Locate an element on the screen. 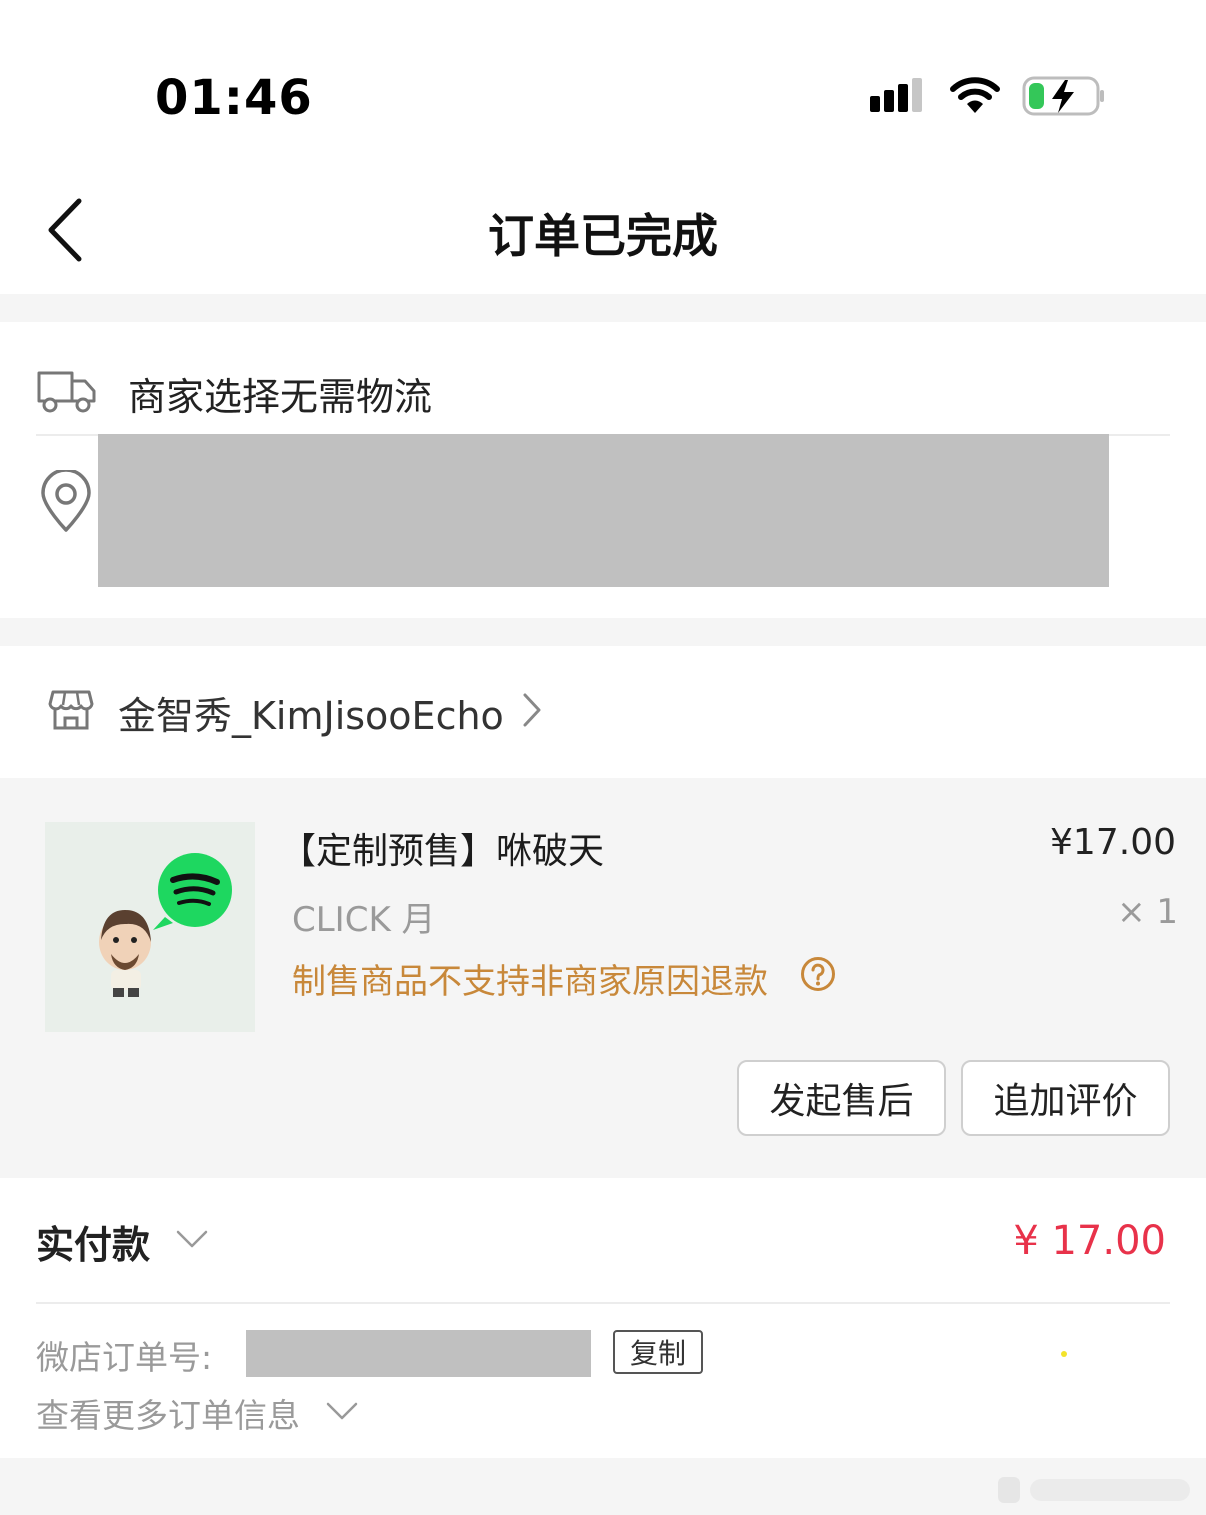 The width and height of the screenshot is (1206, 1515). status-icons is located at coordinates (987, 98).